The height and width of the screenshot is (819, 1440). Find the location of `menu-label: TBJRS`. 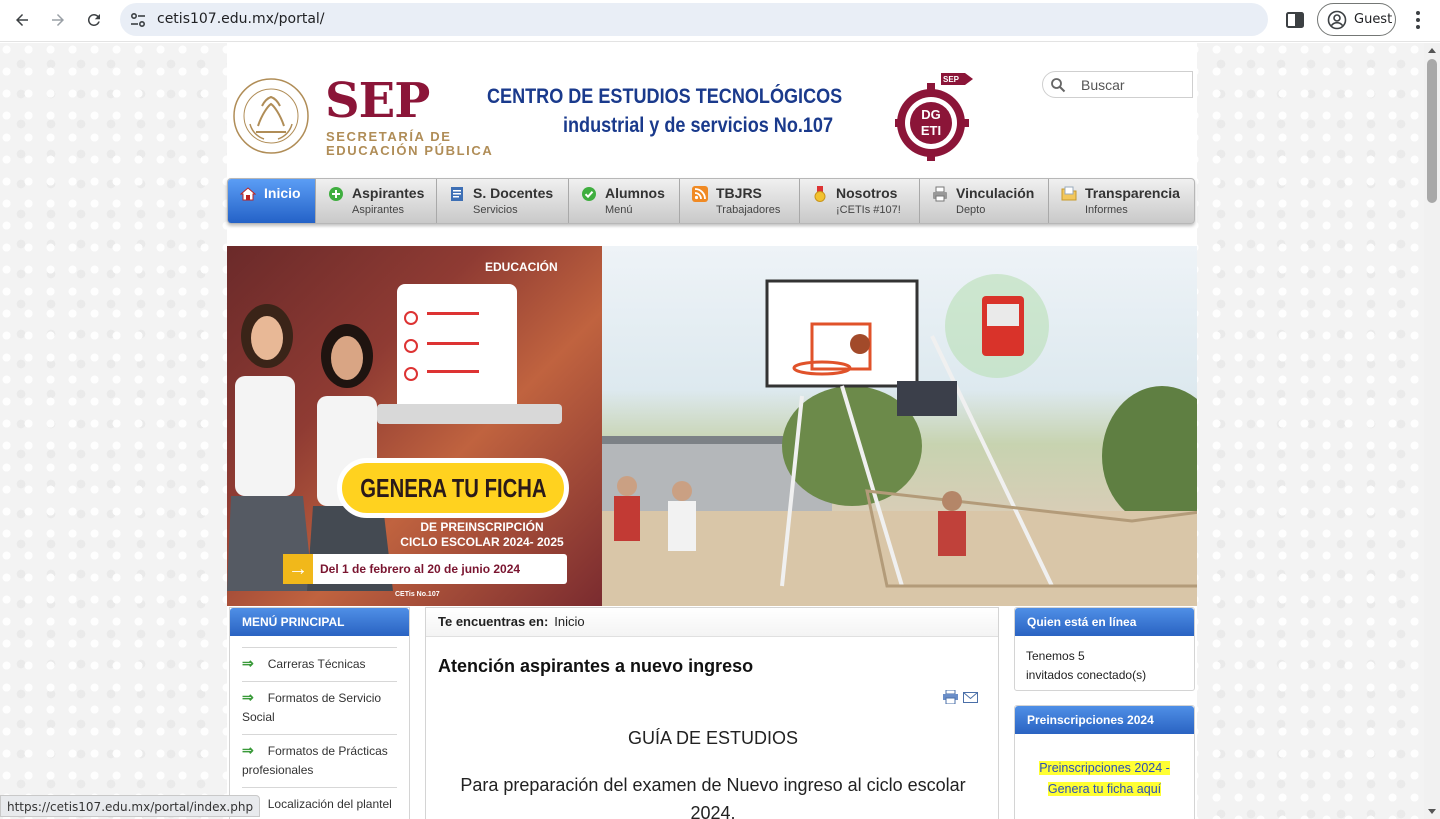

menu-label: TBJRS is located at coordinates (739, 193).